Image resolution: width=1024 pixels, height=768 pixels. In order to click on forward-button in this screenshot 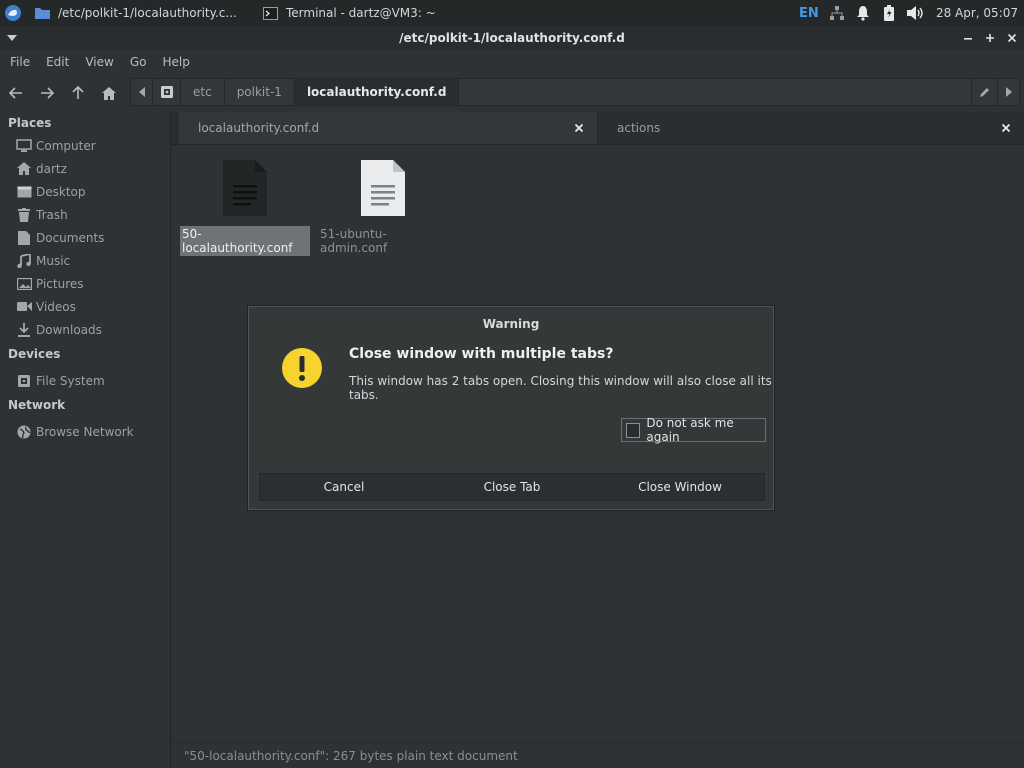, I will do `click(46, 93)`.